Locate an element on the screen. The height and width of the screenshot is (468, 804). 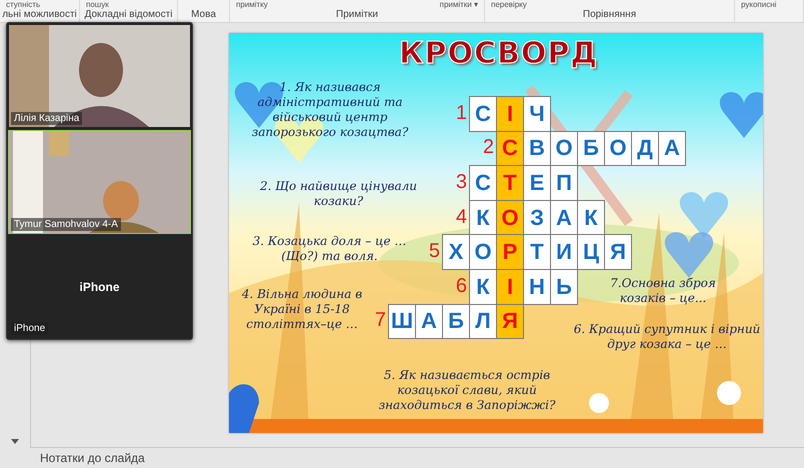
notes-bar: Нотатки до слайда is located at coordinates (417, 457).